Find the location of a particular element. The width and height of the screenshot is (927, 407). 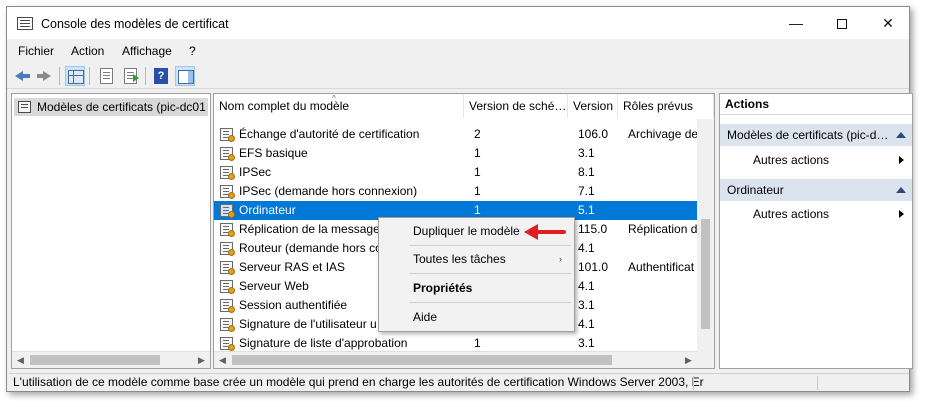

submenu-arrow-icon is located at coordinates (901, 160).